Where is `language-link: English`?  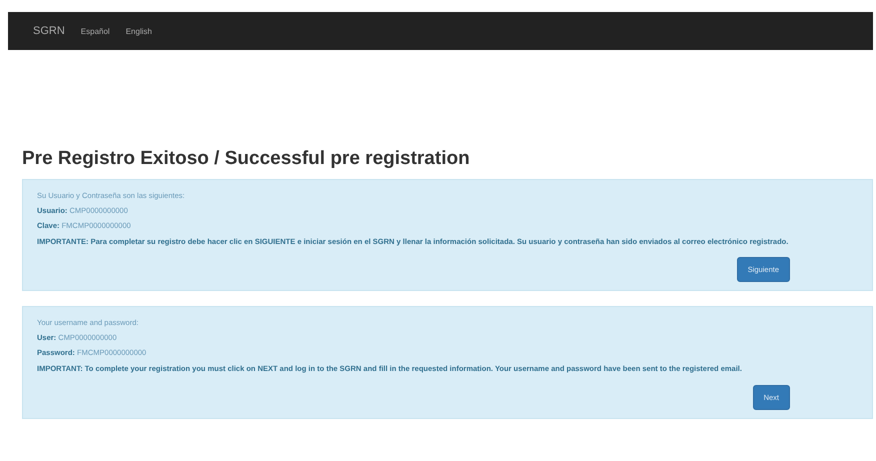
language-link: English is located at coordinates (139, 31).